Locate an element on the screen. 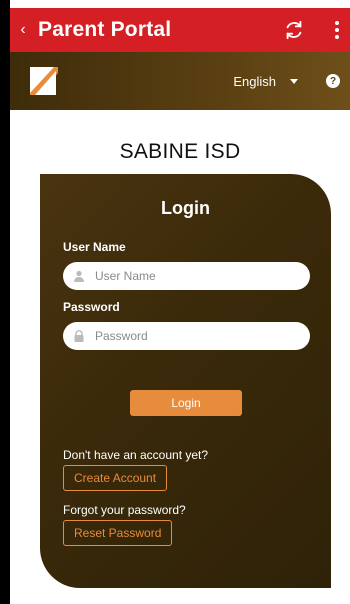  forgot-password-text: Forgot your password? is located at coordinates (124, 510).